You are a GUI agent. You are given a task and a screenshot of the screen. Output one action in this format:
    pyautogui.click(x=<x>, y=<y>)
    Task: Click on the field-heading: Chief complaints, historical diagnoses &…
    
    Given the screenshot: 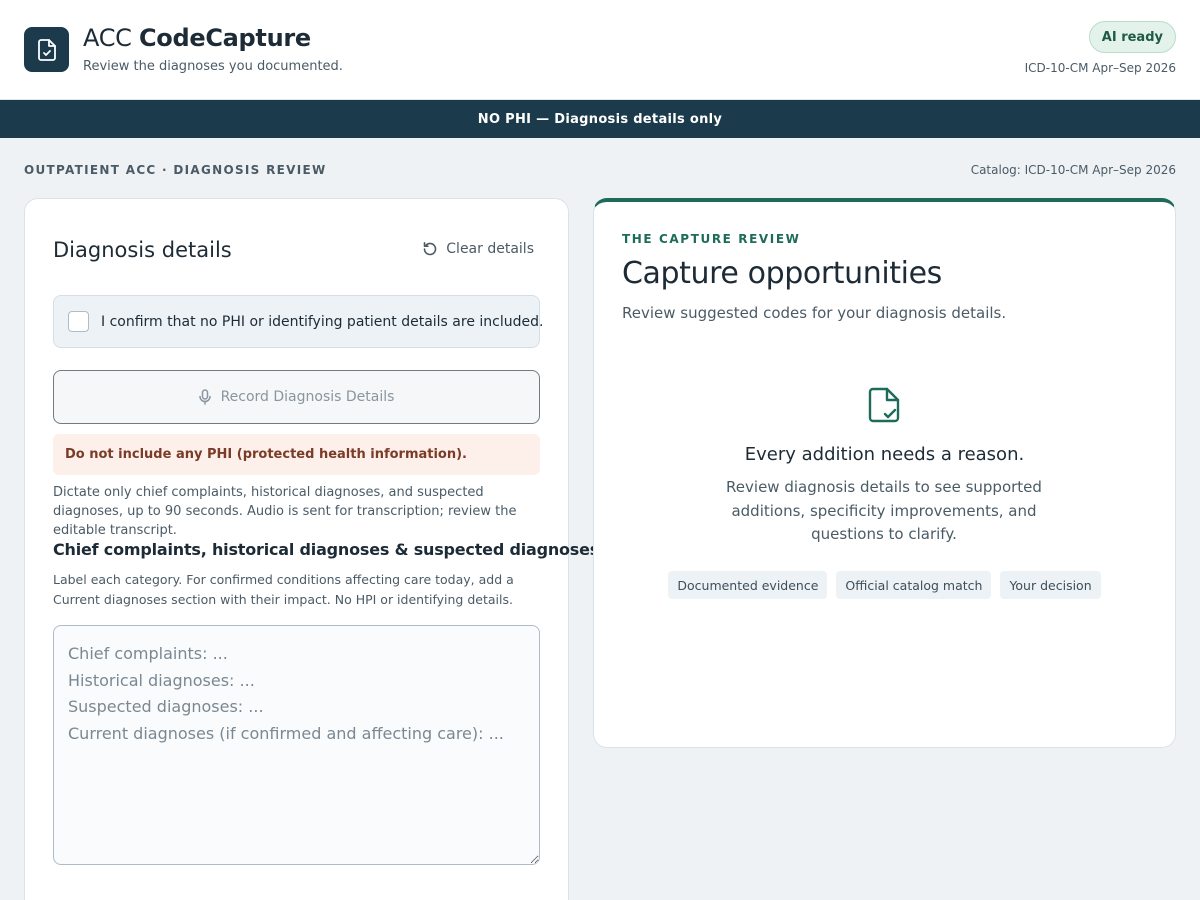 What is the action you would take?
    pyautogui.click(x=326, y=549)
    